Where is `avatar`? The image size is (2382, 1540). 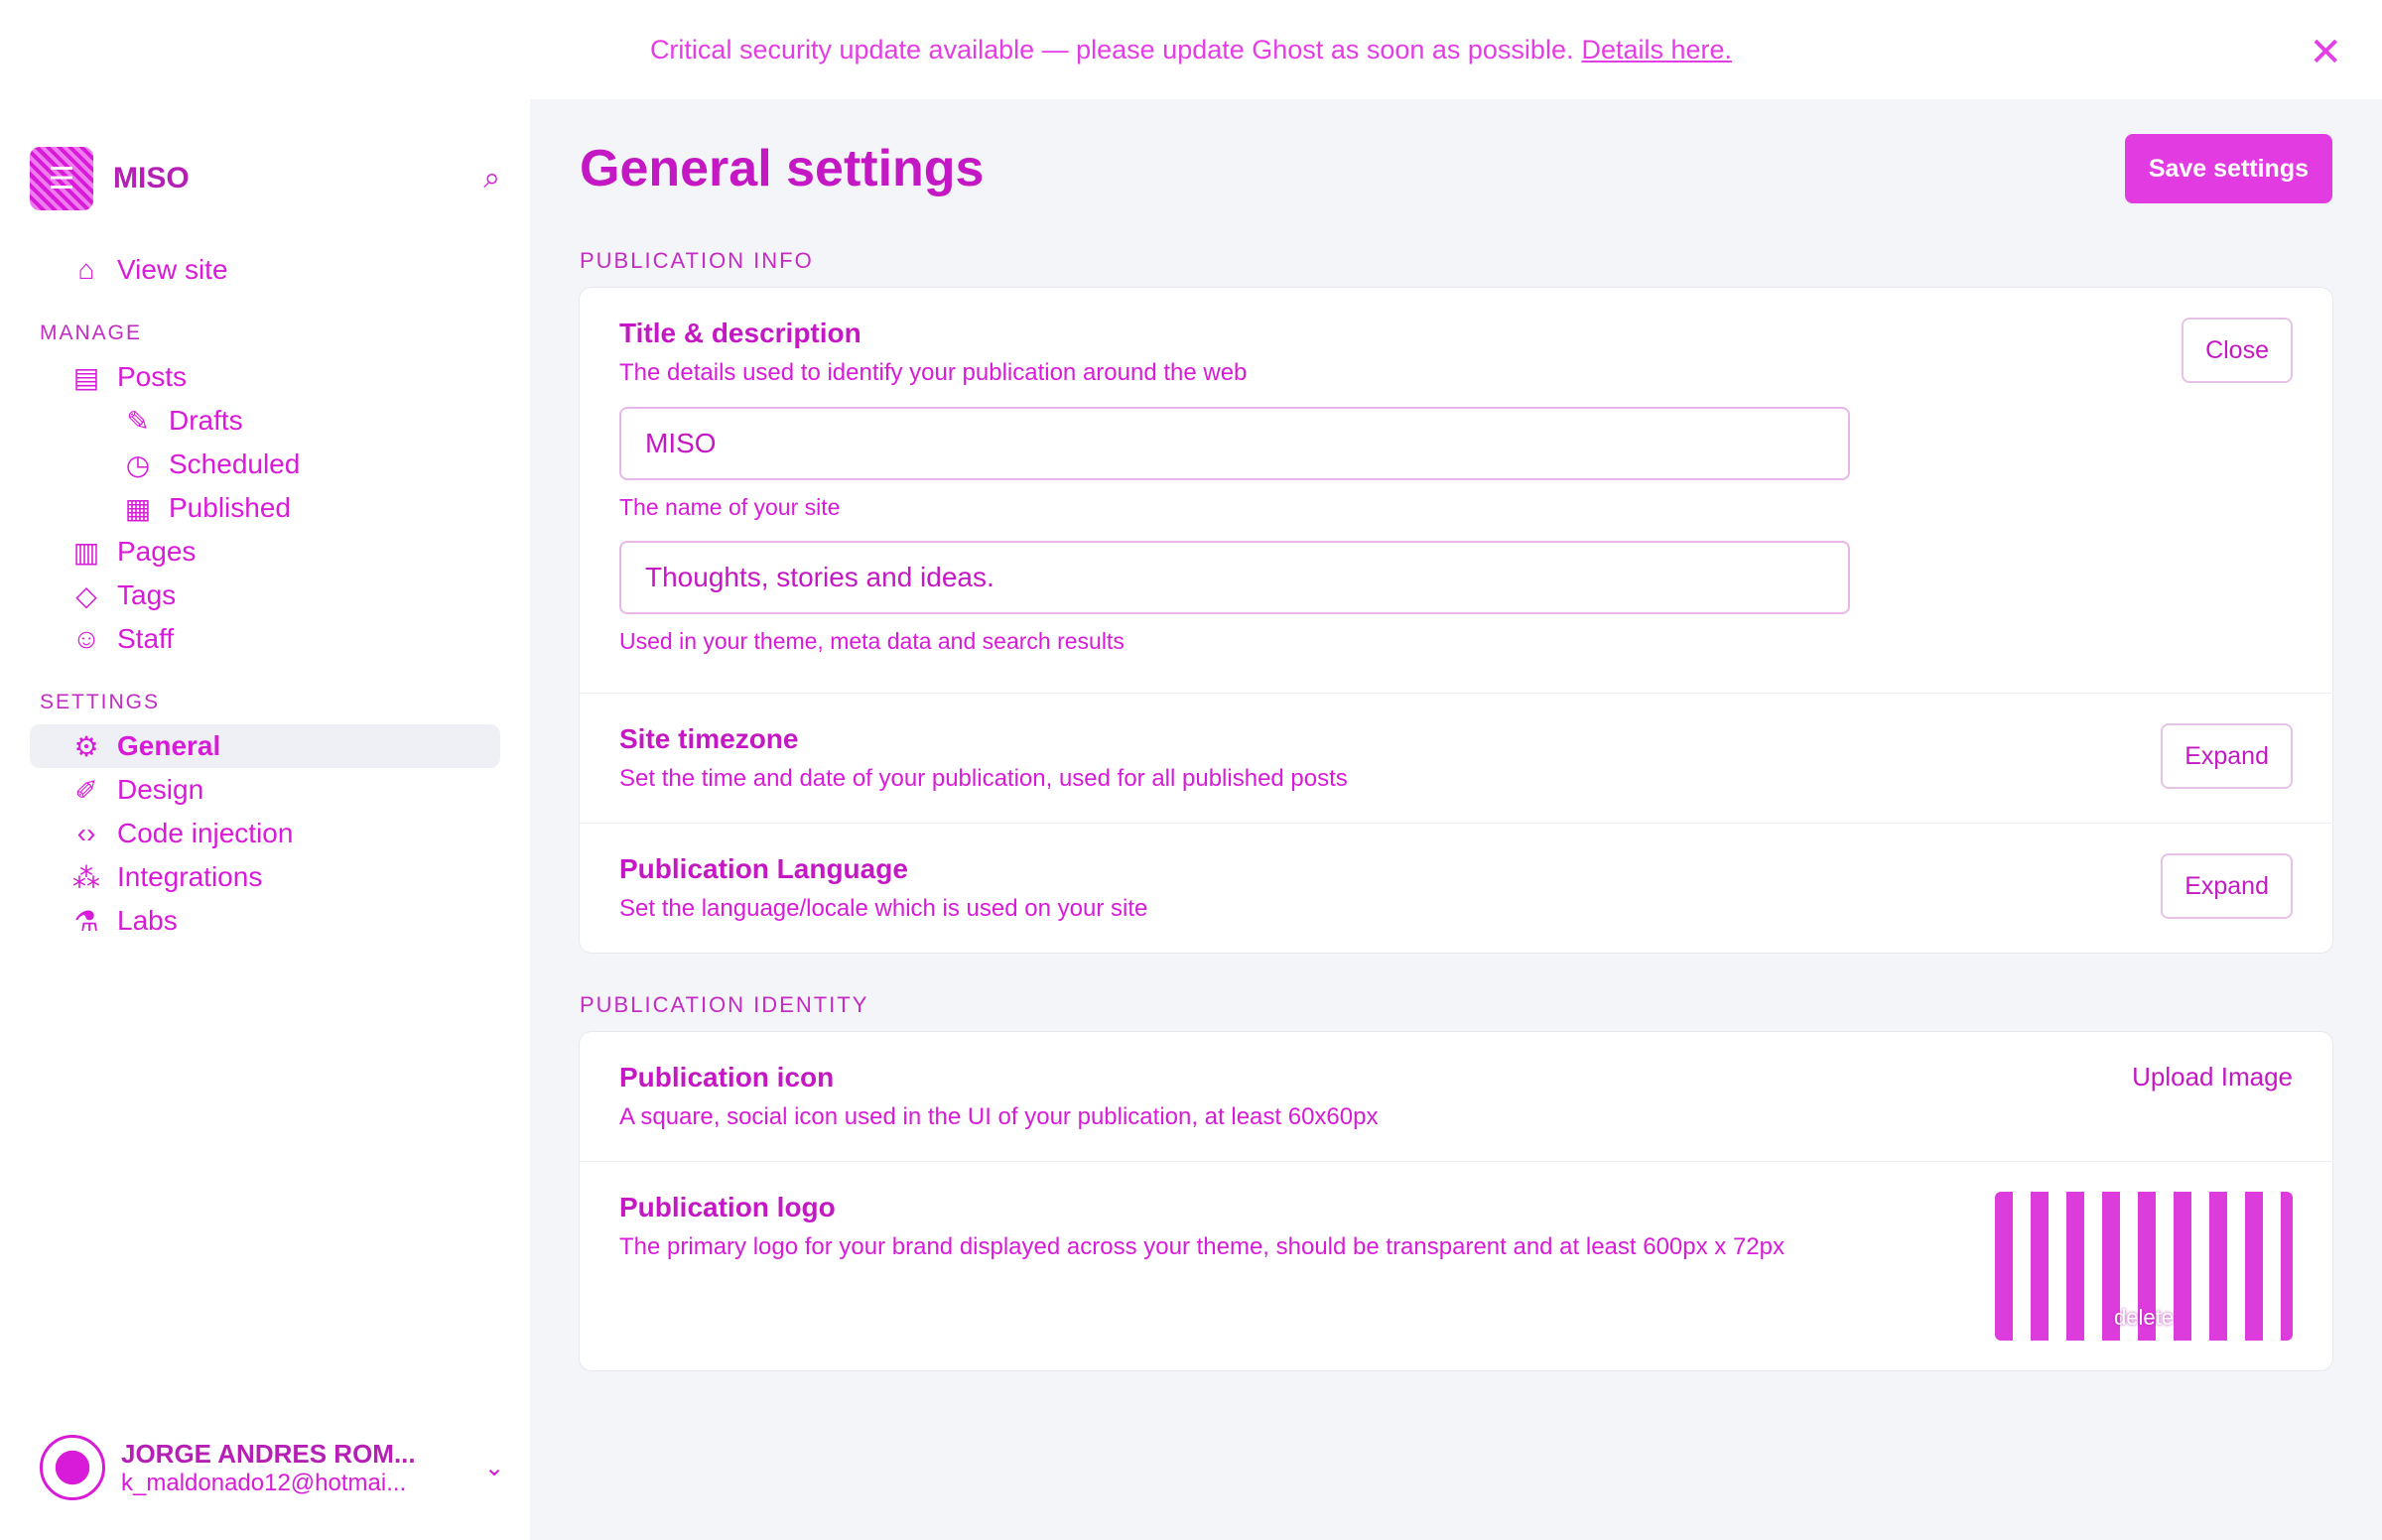 avatar is located at coordinates (72, 1467).